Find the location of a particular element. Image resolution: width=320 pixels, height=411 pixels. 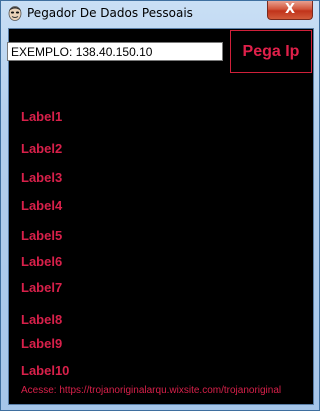

title-bar: Pegador De Dados Pessoais X is located at coordinates (160, 13).